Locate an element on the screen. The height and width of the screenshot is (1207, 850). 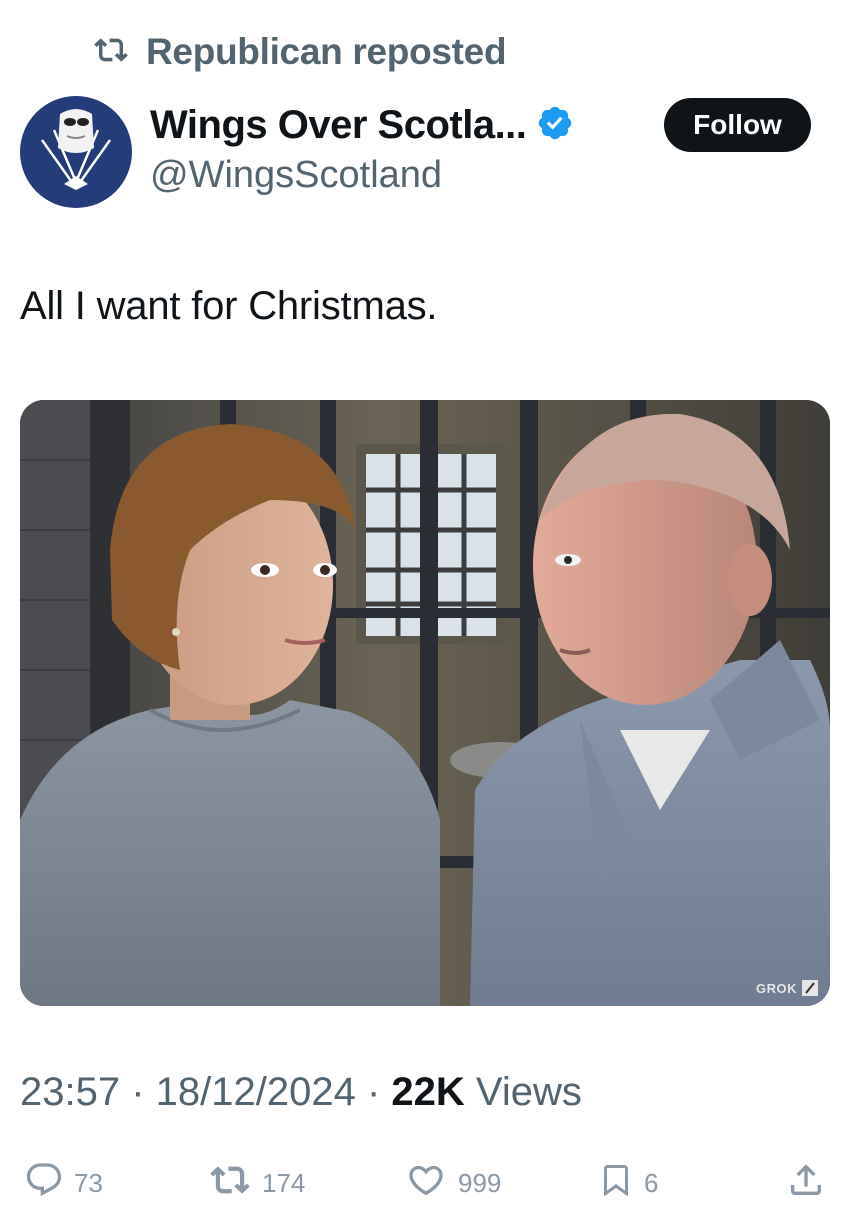
tweet-date: 18/12/2024 is located at coordinates (256, 1092).